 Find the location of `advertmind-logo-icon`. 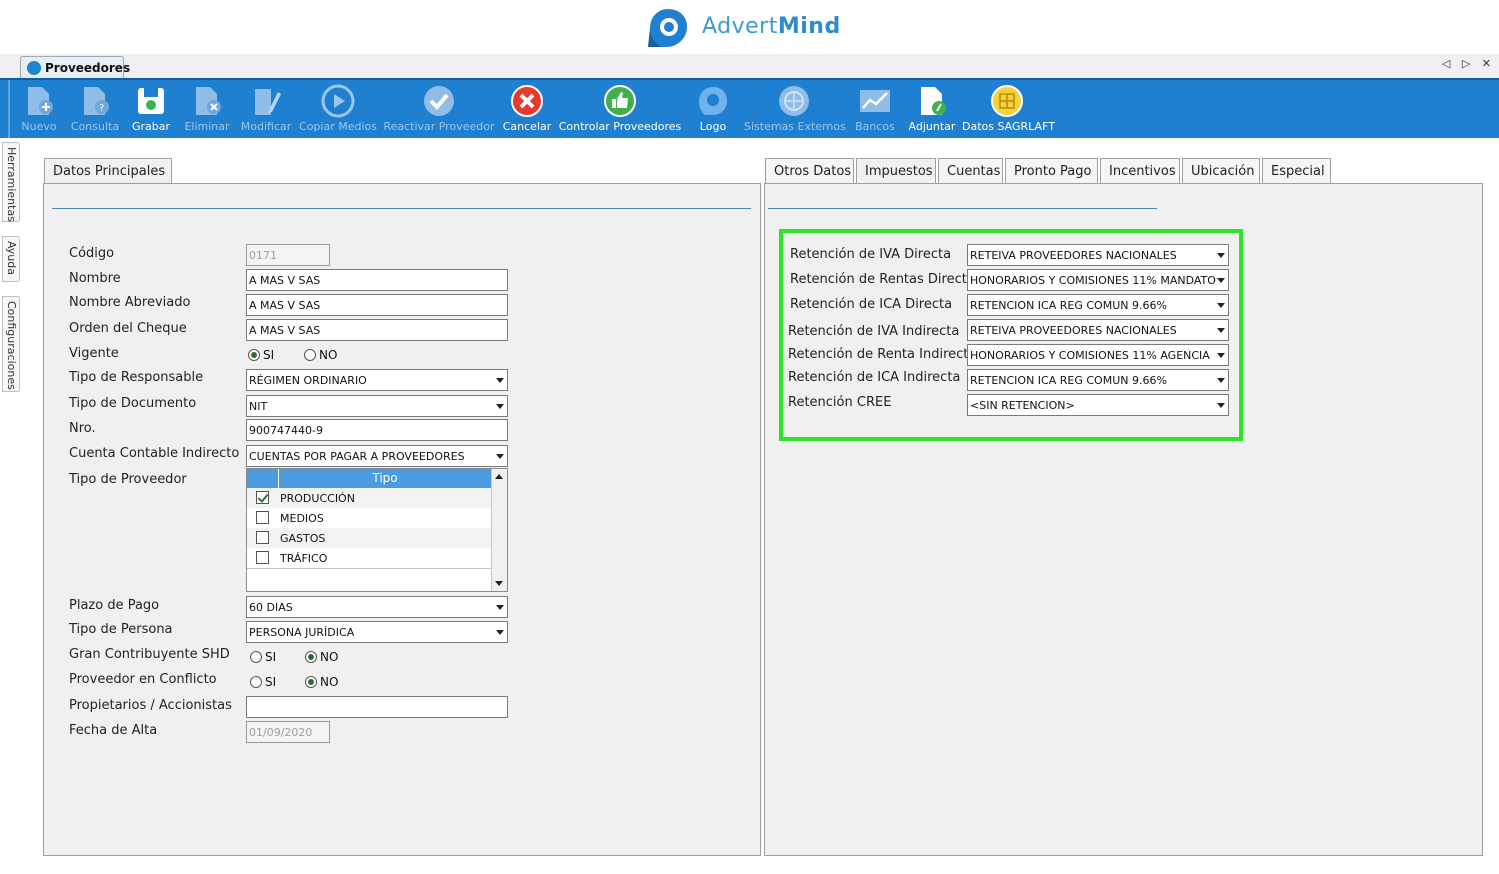

advertmind-logo-icon is located at coordinates (667, 28).